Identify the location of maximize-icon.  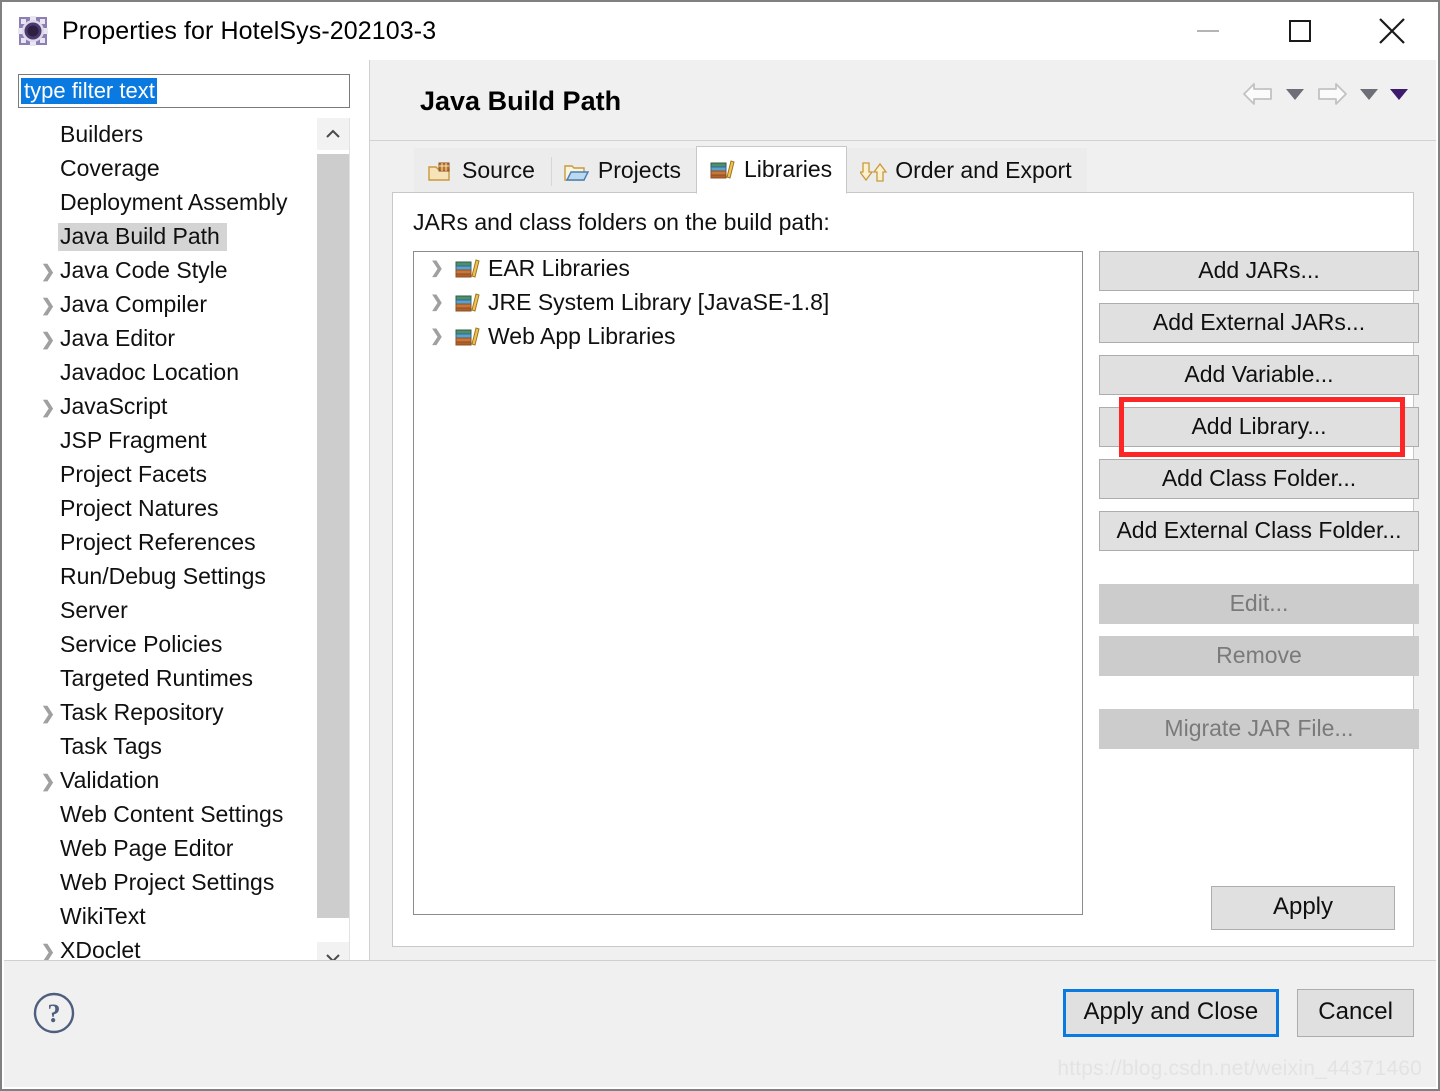
(1300, 31).